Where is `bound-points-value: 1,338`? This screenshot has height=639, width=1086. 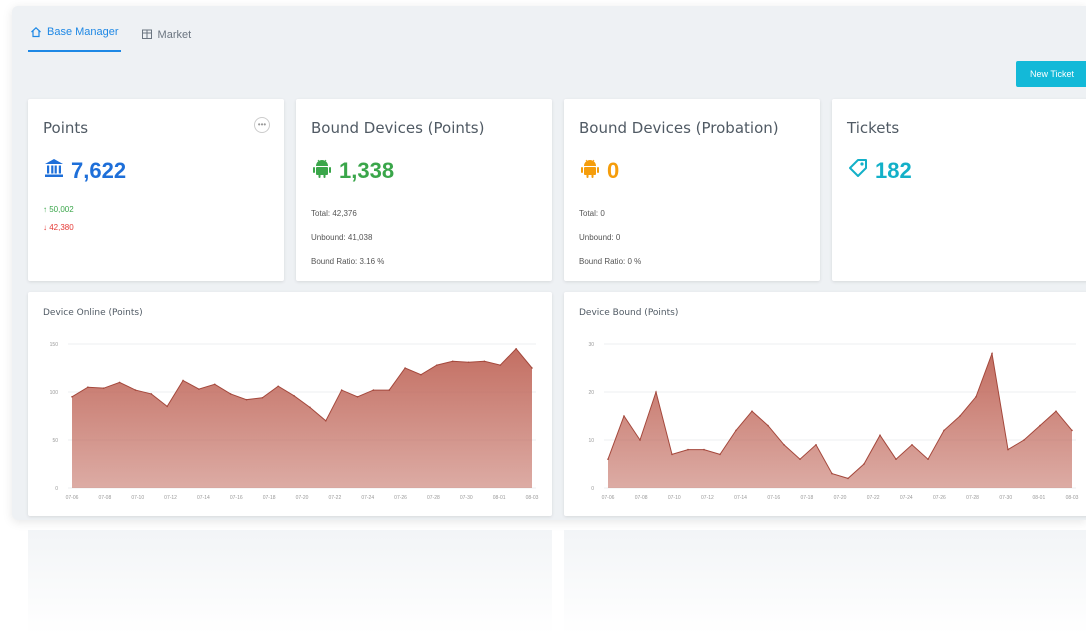
bound-points-value: 1,338 is located at coordinates (352, 171).